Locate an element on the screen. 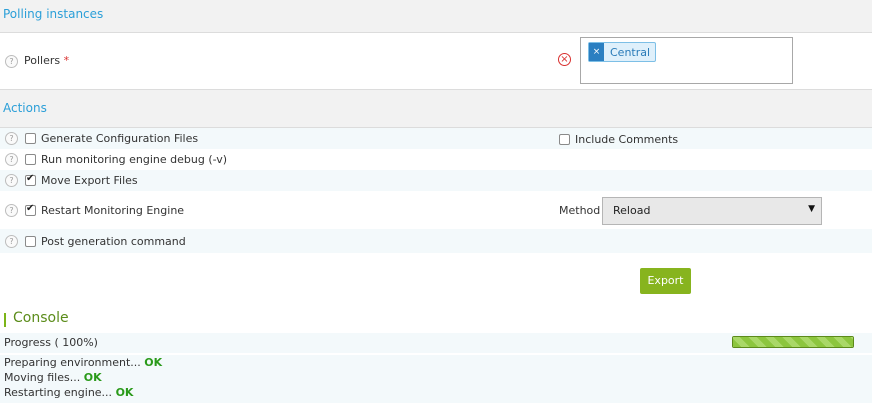  method-select: Reload ▼ is located at coordinates (712, 211).